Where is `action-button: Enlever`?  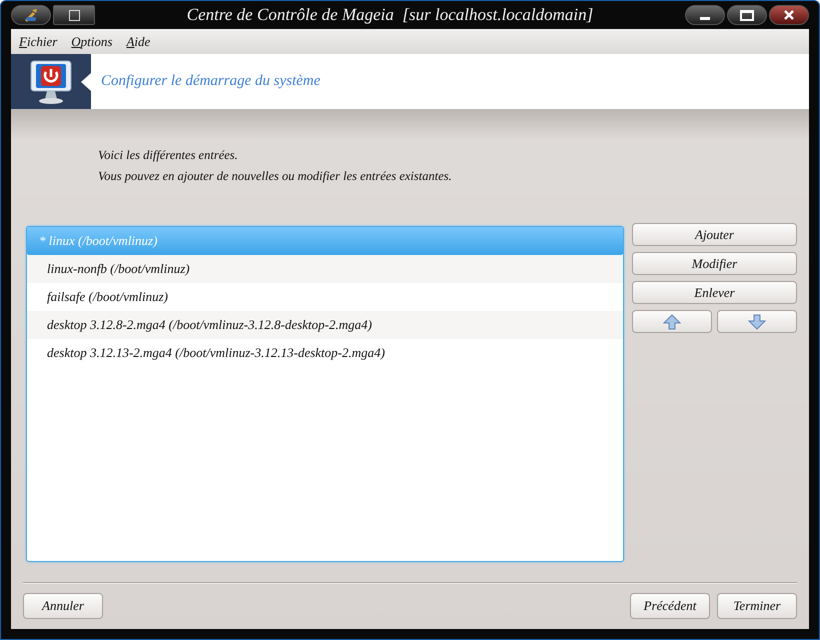 action-button: Enlever is located at coordinates (714, 292).